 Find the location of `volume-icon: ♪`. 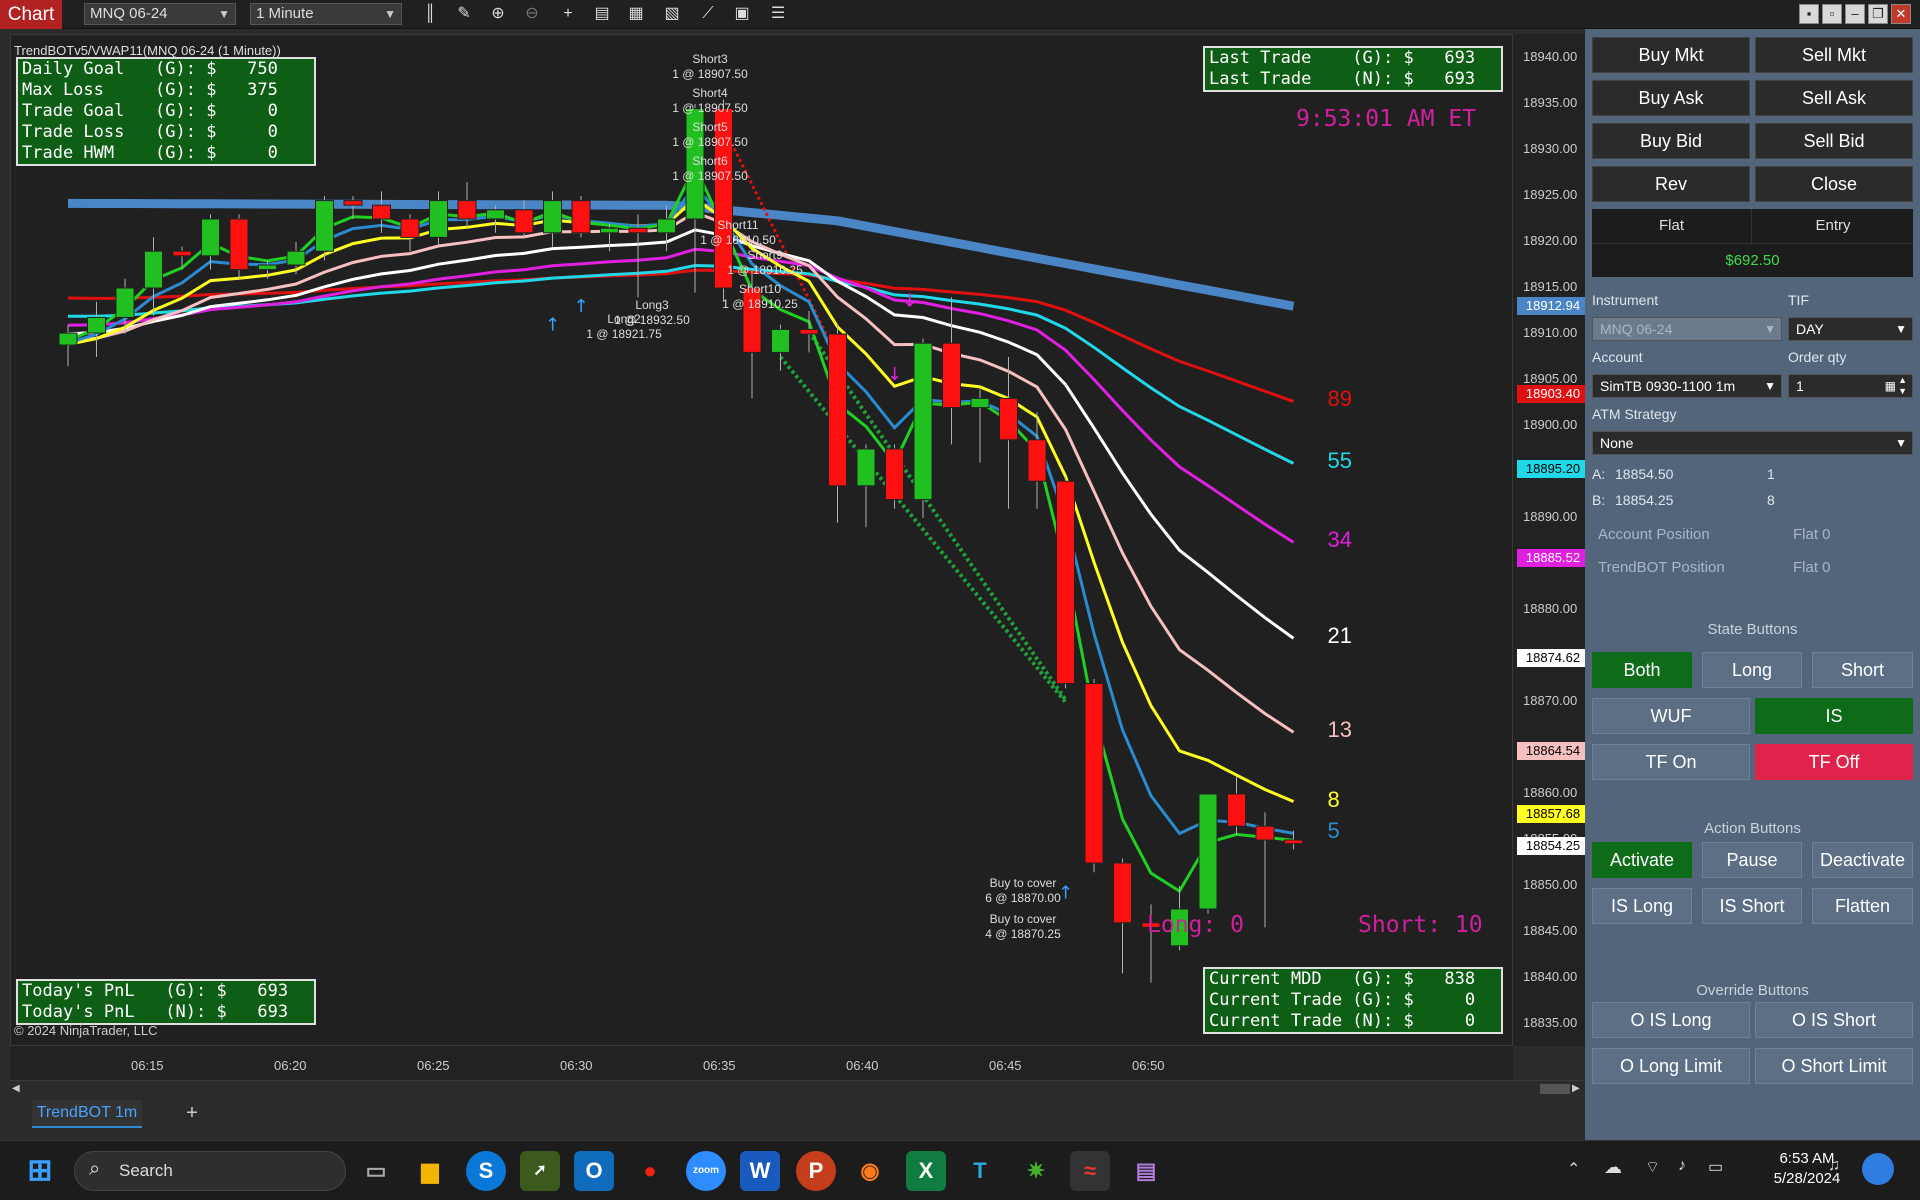

volume-icon: ♪ is located at coordinates (1682, 1166).